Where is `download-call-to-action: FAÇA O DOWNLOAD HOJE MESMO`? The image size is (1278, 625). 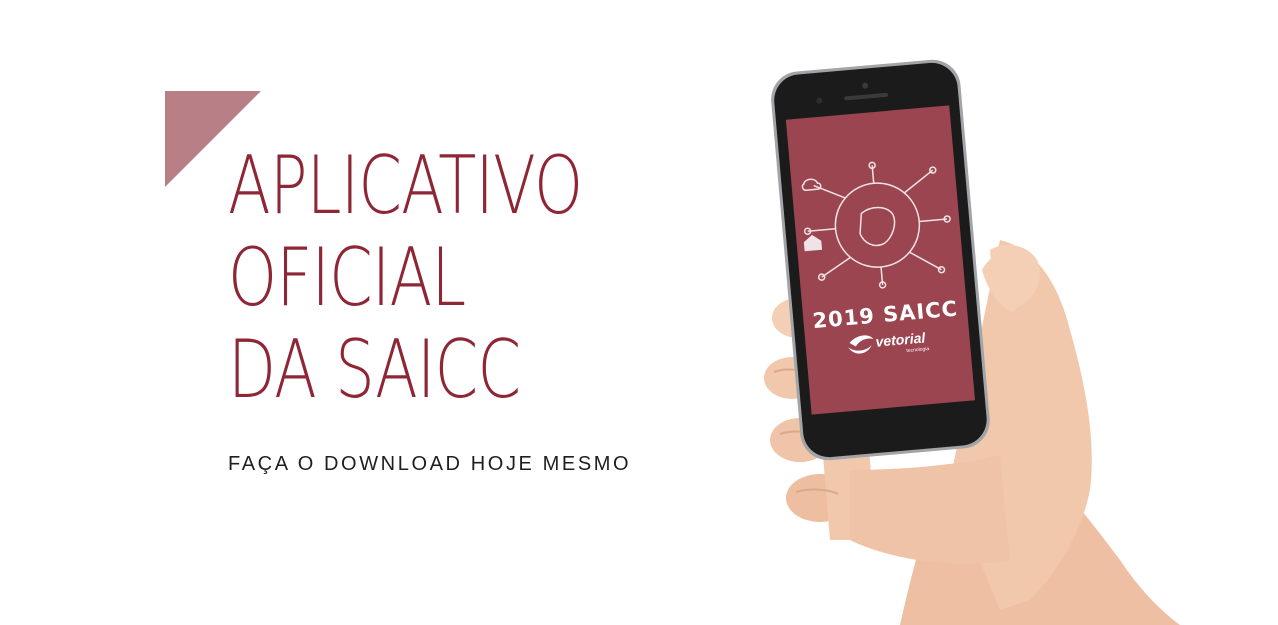
download-call-to-action: FAÇA O DOWNLOAD HOJE MESMO is located at coordinates (430, 464).